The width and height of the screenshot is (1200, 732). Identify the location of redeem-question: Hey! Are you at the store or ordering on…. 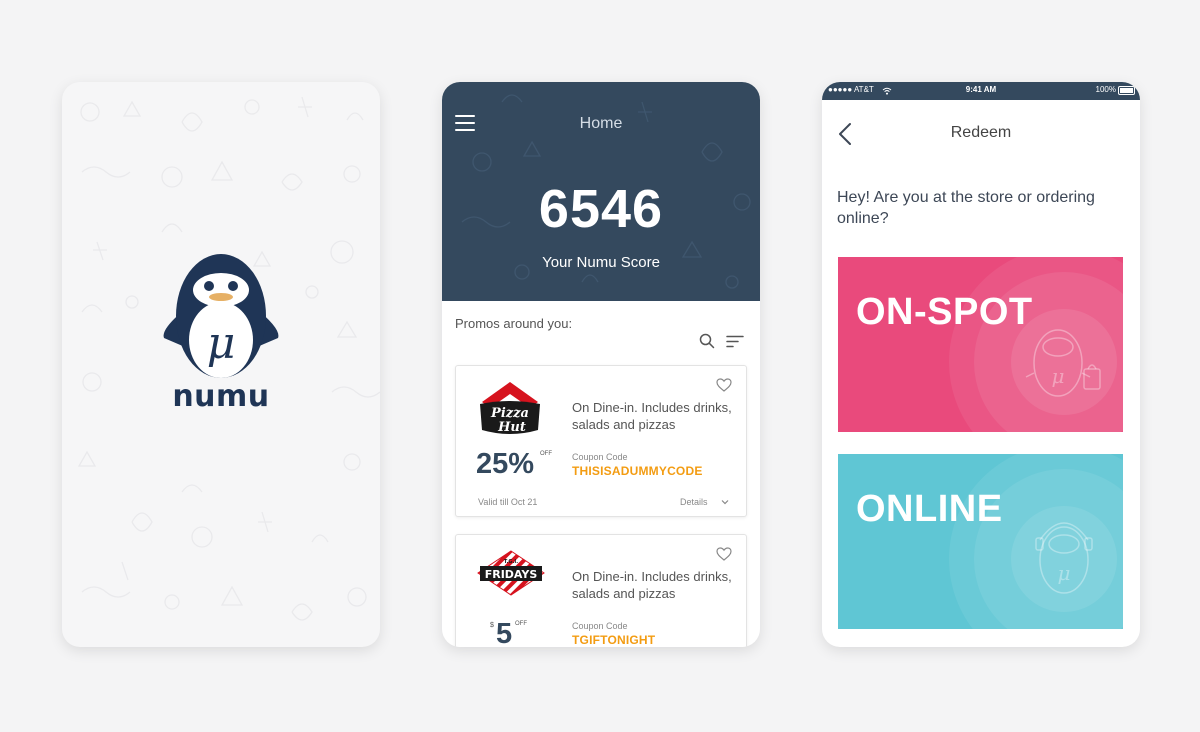
(966, 208).